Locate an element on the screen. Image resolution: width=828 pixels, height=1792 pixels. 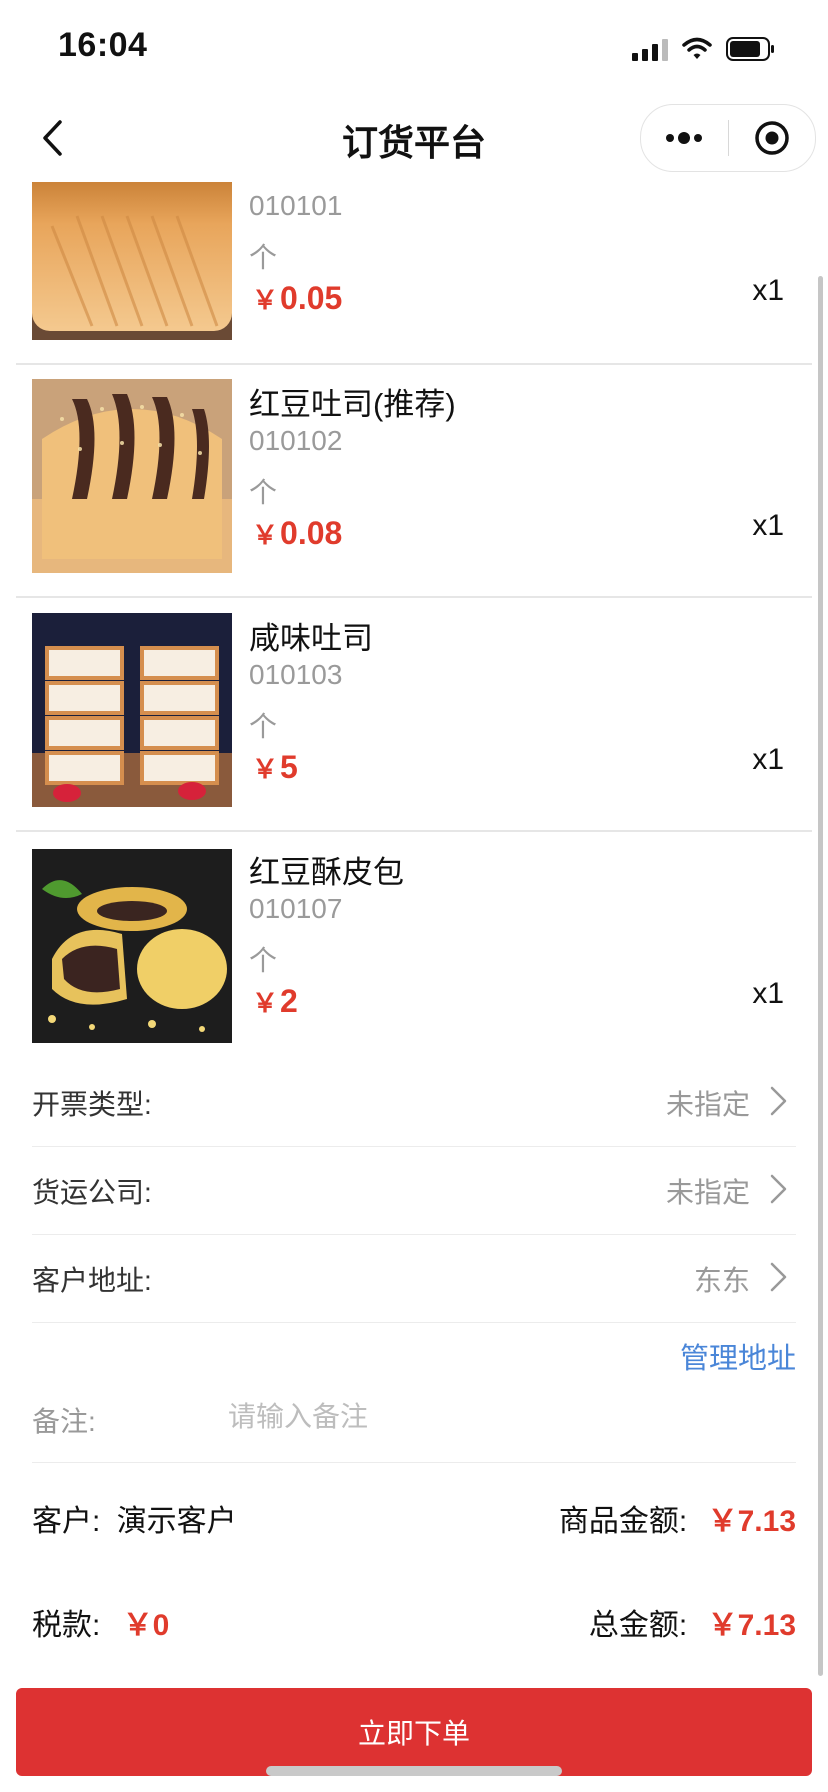
freight-company-row: 货运公司: 未指定 is located at coordinates (414, 1190).